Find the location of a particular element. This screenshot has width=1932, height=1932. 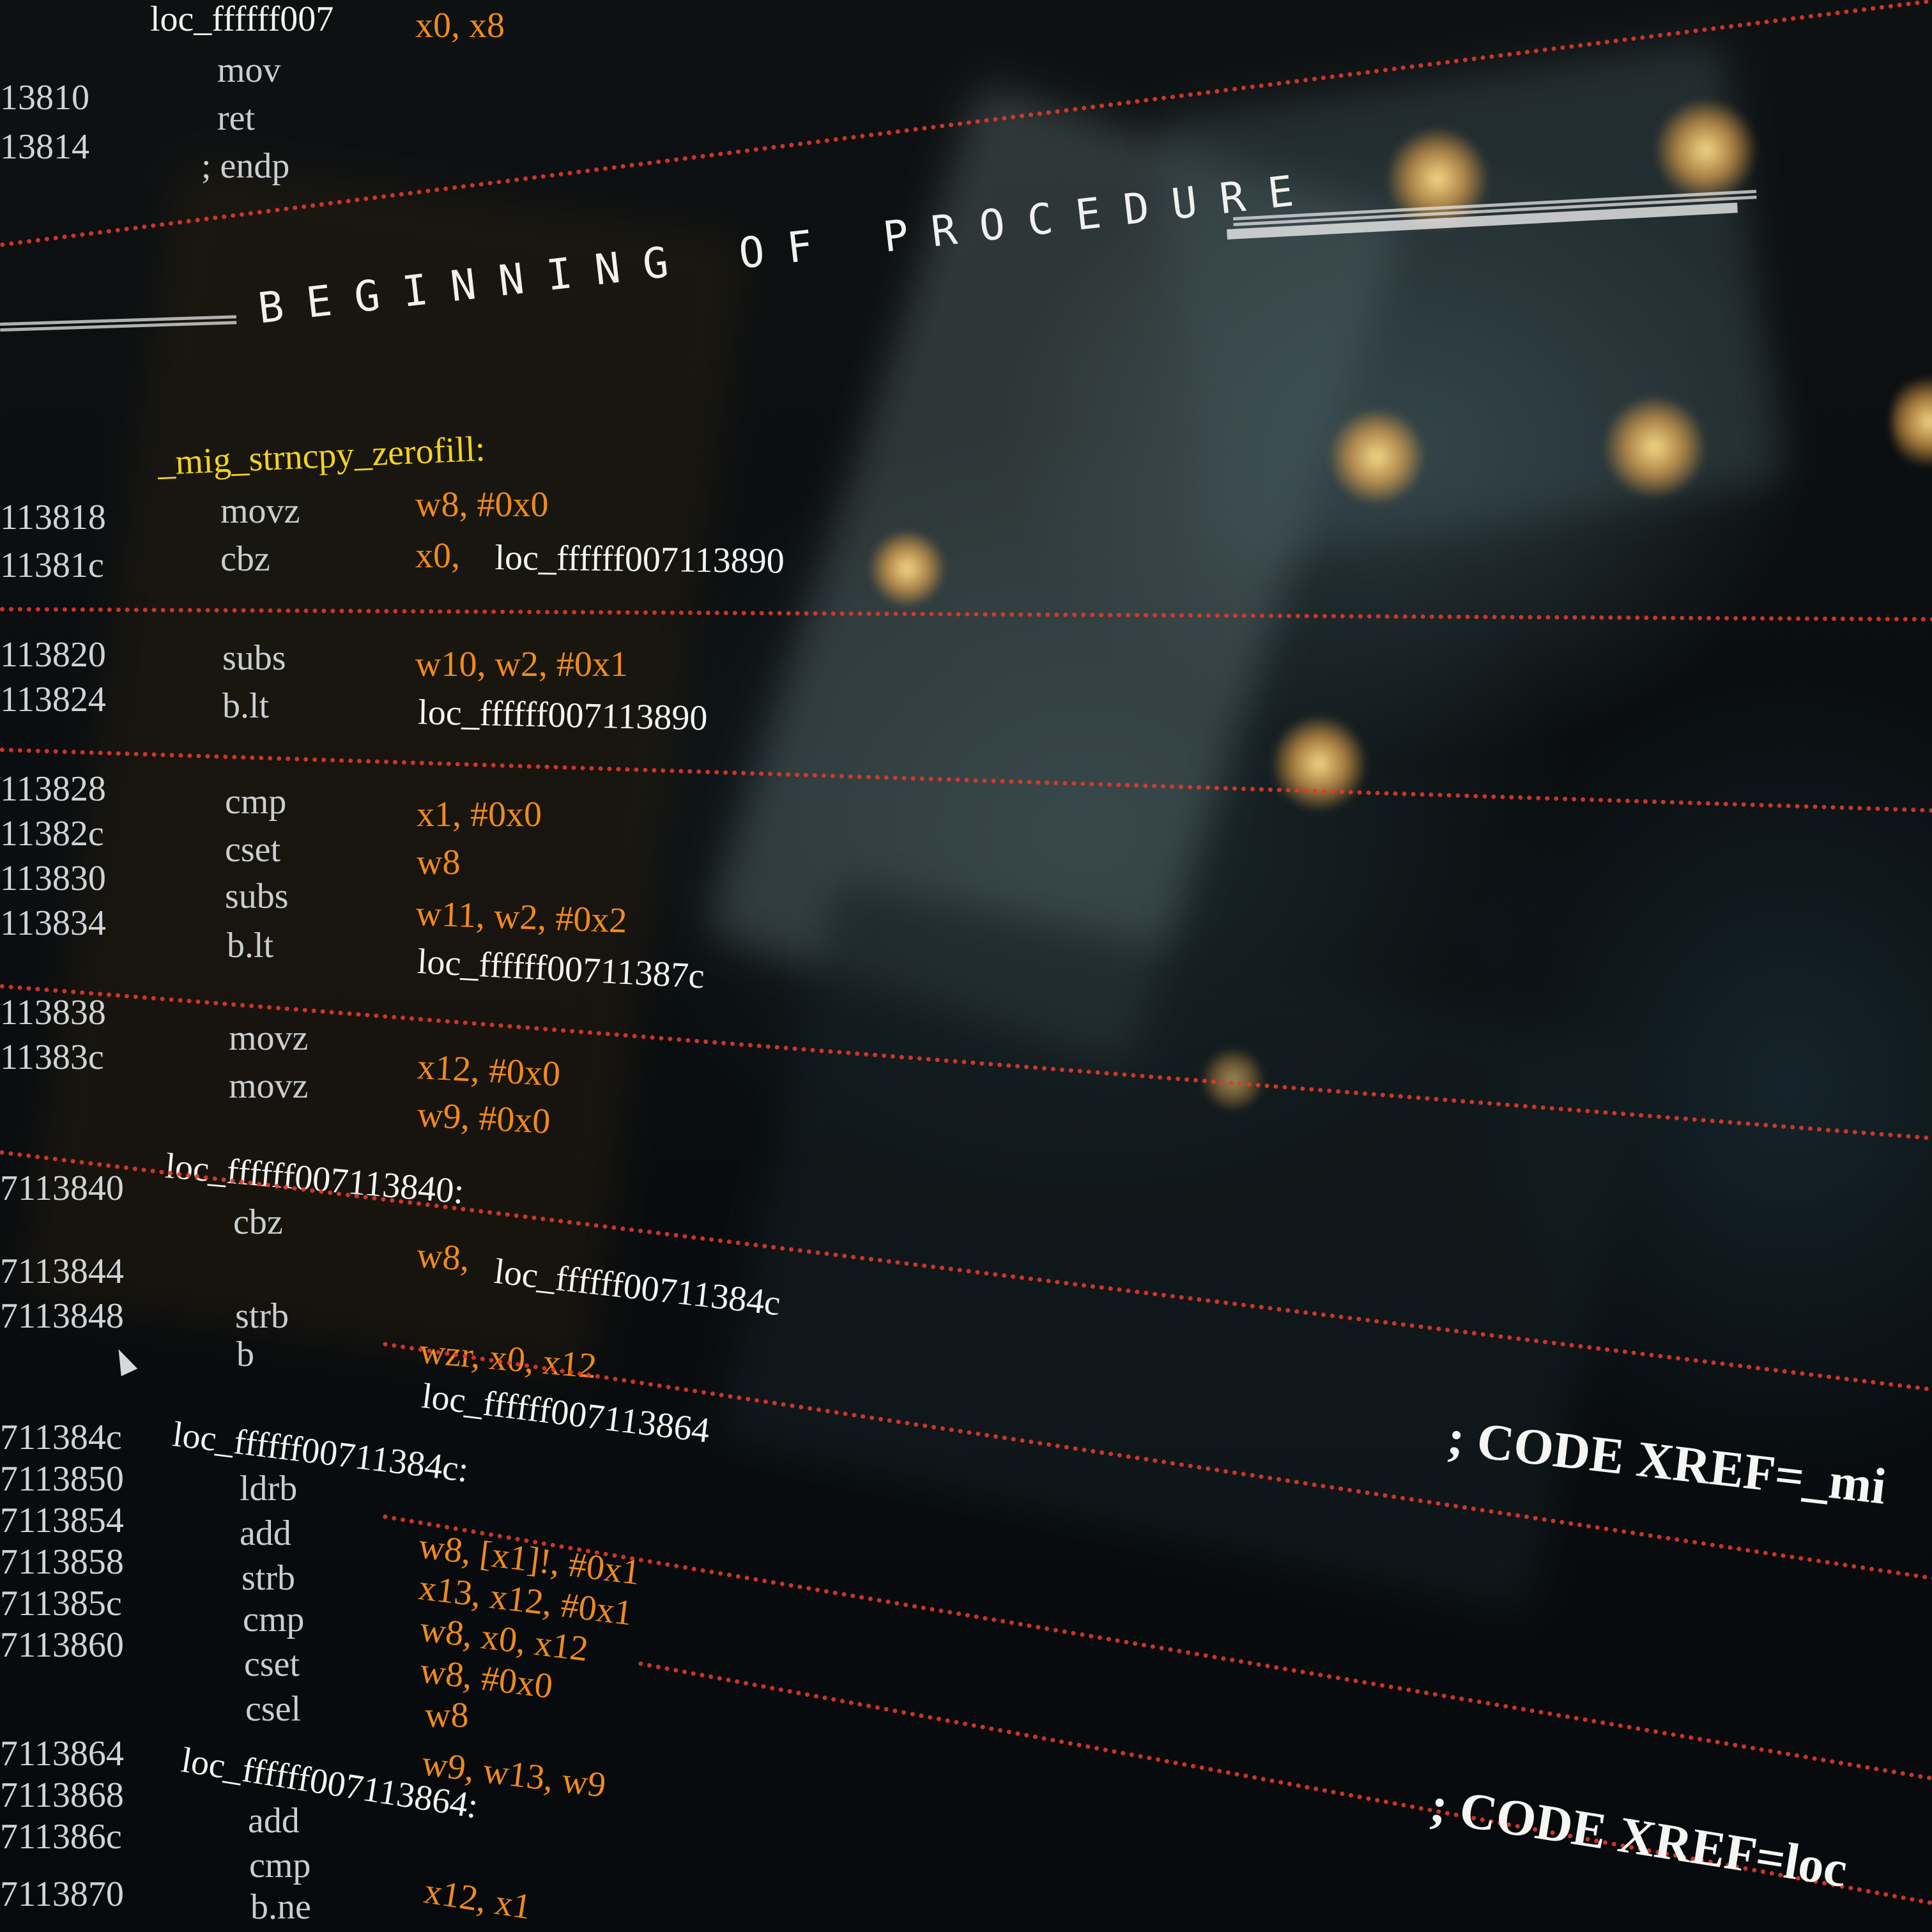

mnemonic: strb is located at coordinates (268, 1578).